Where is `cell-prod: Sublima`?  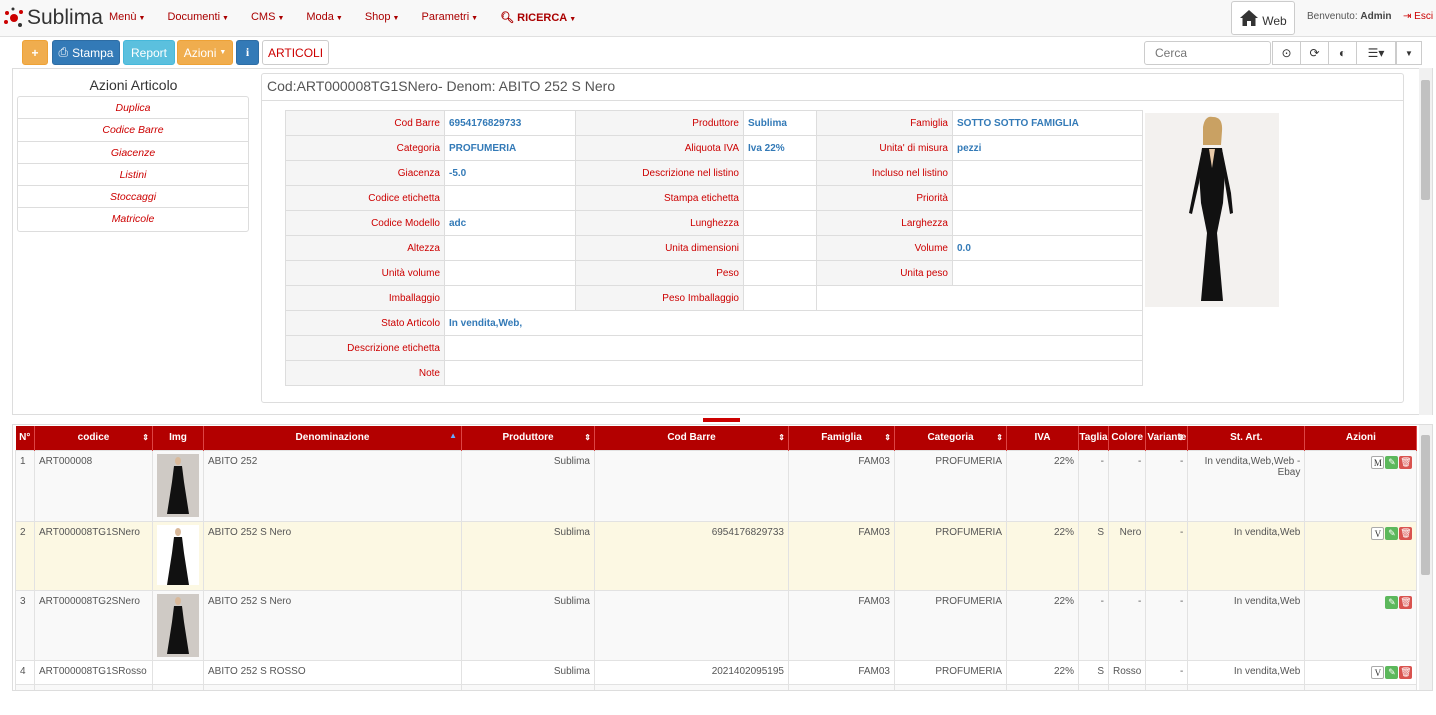
cell-prod: Sublima is located at coordinates (528, 672).